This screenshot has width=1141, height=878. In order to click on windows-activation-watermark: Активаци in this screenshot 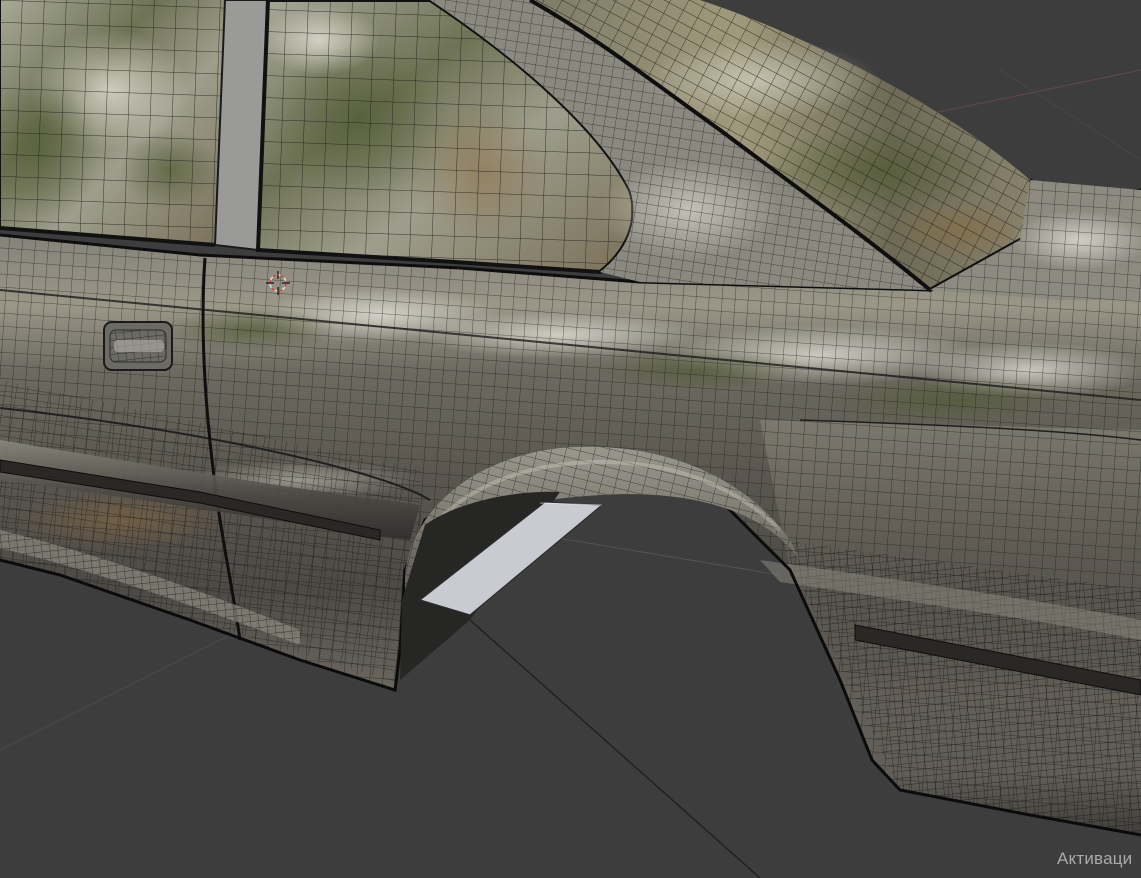, I will do `click(1095, 858)`.